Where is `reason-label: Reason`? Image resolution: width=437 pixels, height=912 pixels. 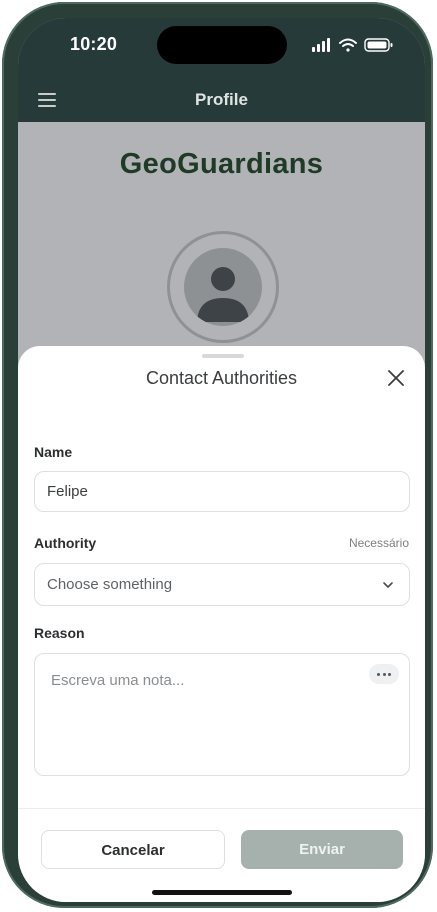 reason-label: Reason is located at coordinates (59, 633).